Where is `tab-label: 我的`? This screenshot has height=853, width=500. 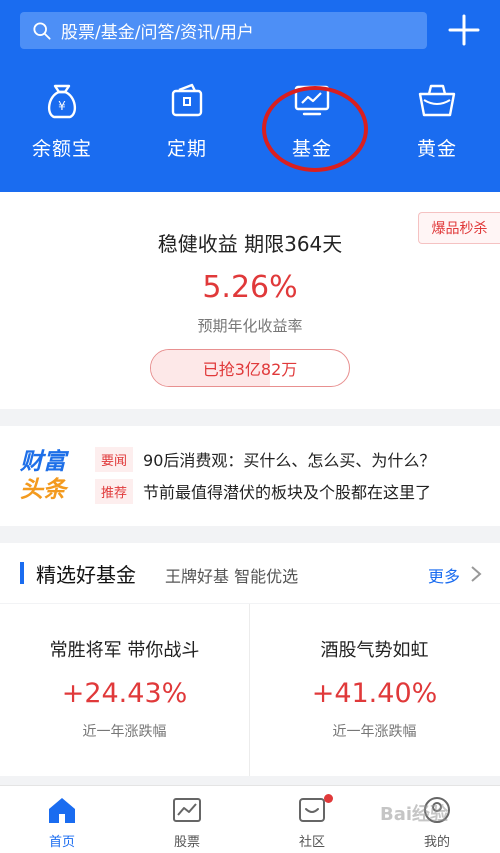
tab-label: 我的 is located at coordinates (436, 842).